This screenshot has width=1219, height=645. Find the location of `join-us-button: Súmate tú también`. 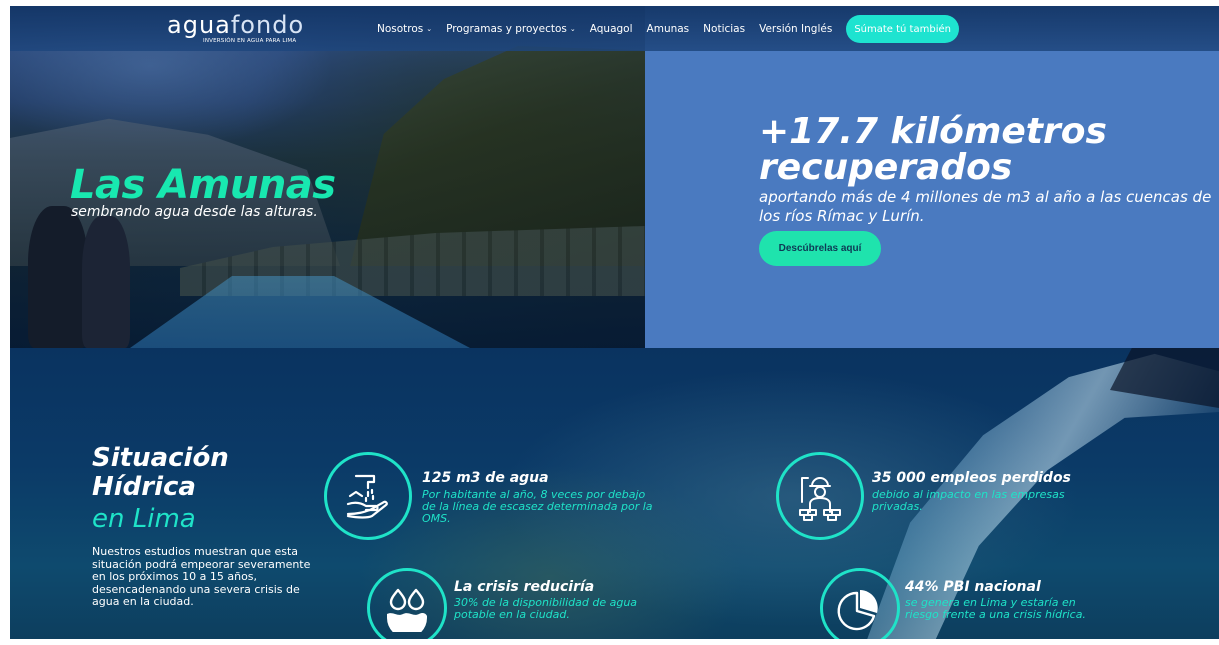

join-us-button: Súmate tú también is located at coordinates (902, 29).